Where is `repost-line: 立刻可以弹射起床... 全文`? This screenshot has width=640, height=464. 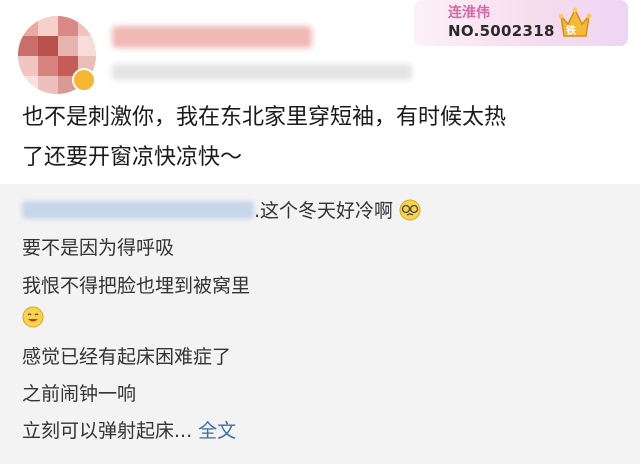
repost-line: 立刻可以弹射起床... 全文 is located at coordinates (129, 429).